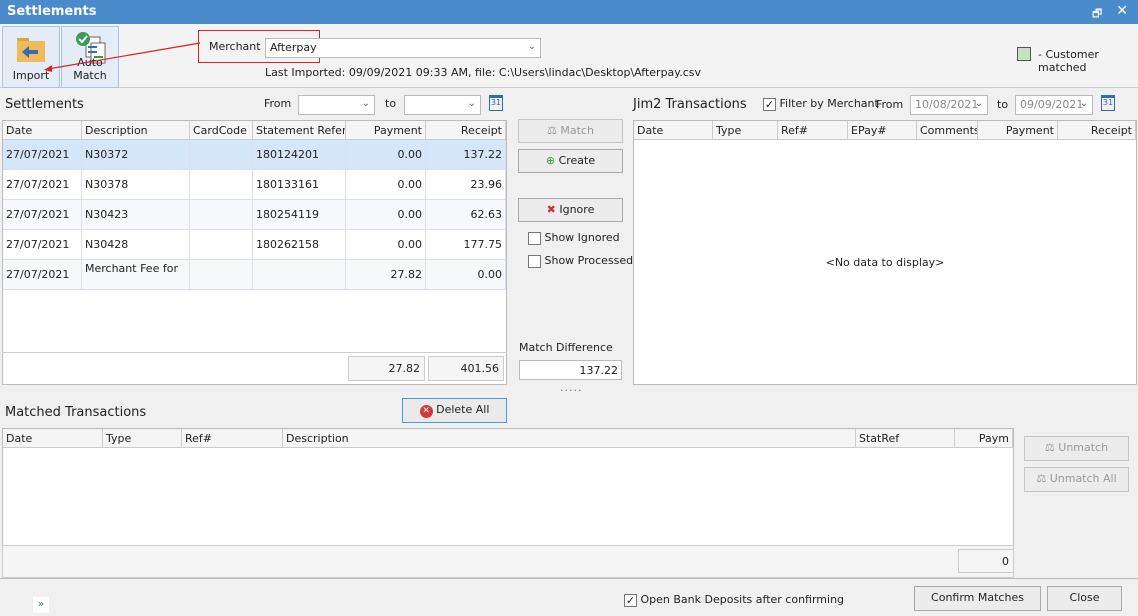 The height and width of the screenshot is (616, 1138). I want to click on matched-title: Matched Transactions, so click(76, 412).